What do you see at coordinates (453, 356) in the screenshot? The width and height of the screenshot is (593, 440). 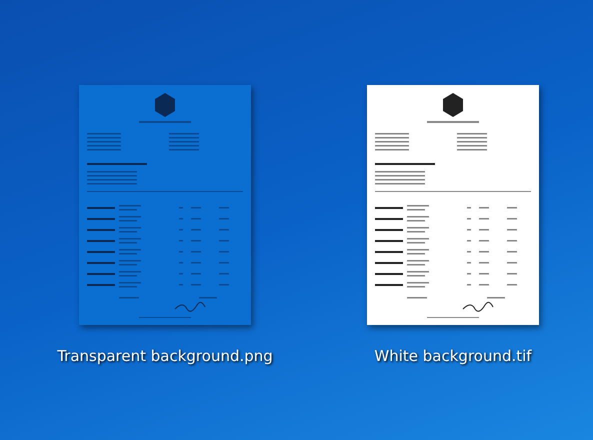 I see `file-name-label: White background.tif` at bounding box center [453, 356].